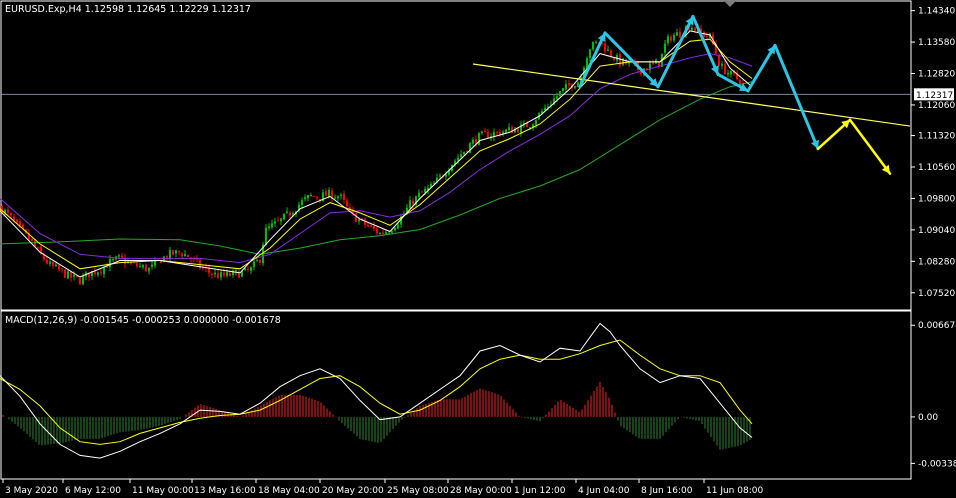 The image size is (956, 498). What do you see at coordinates (353, 491) in the screenshot?
I see `time-axis-tick-label: 20 May 20:00` at bounding box center [353, 491].